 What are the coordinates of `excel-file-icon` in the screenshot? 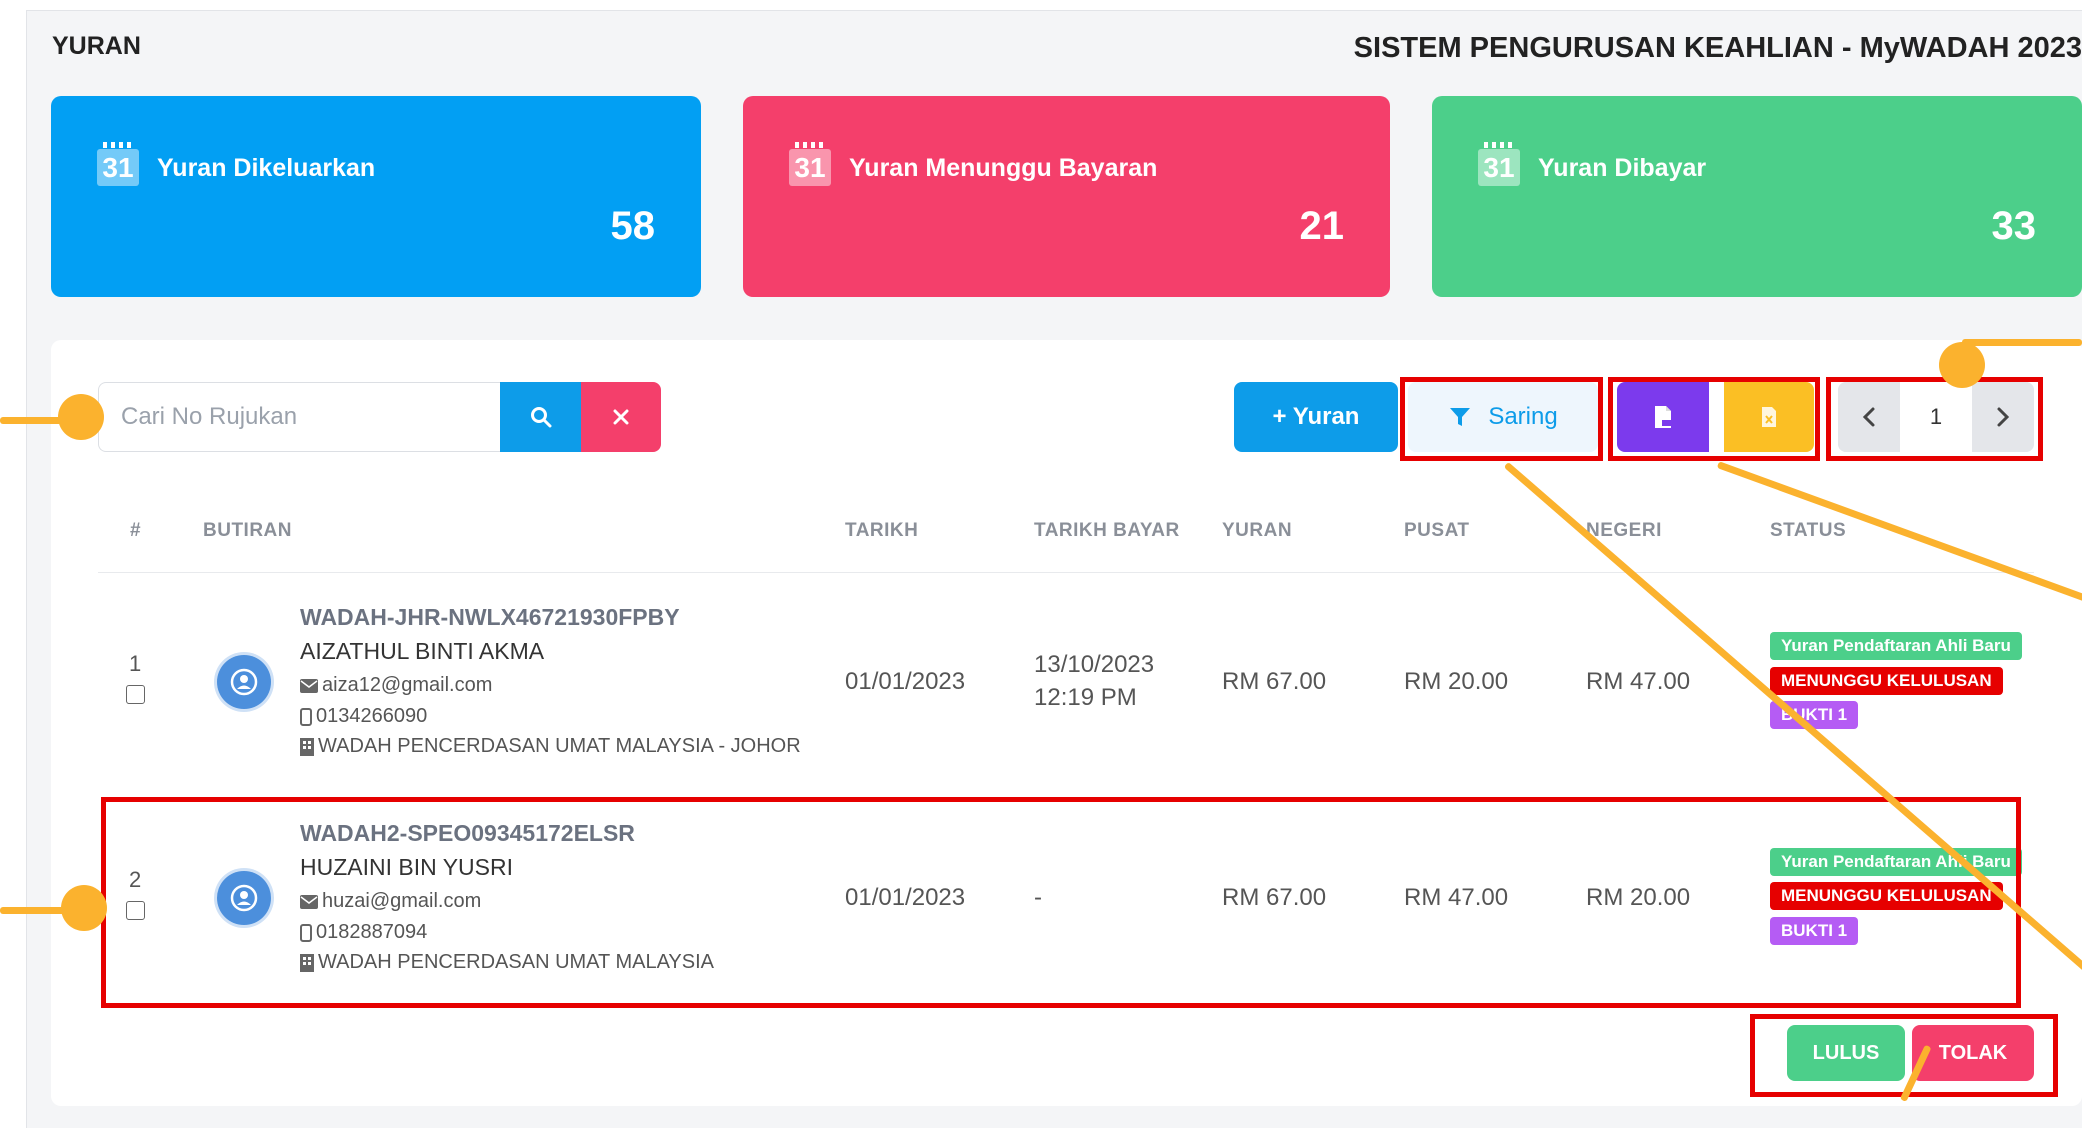 It's located at (1769, 417).